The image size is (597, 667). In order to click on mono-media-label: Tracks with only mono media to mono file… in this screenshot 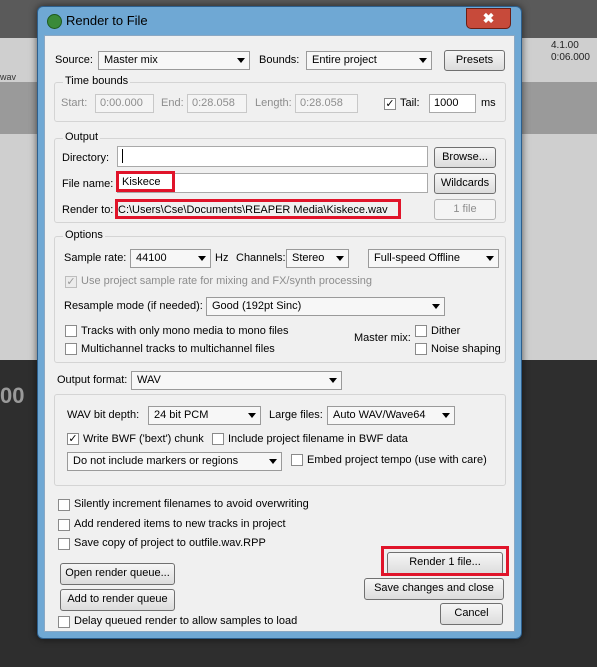, I will do `click(185, 331)`.